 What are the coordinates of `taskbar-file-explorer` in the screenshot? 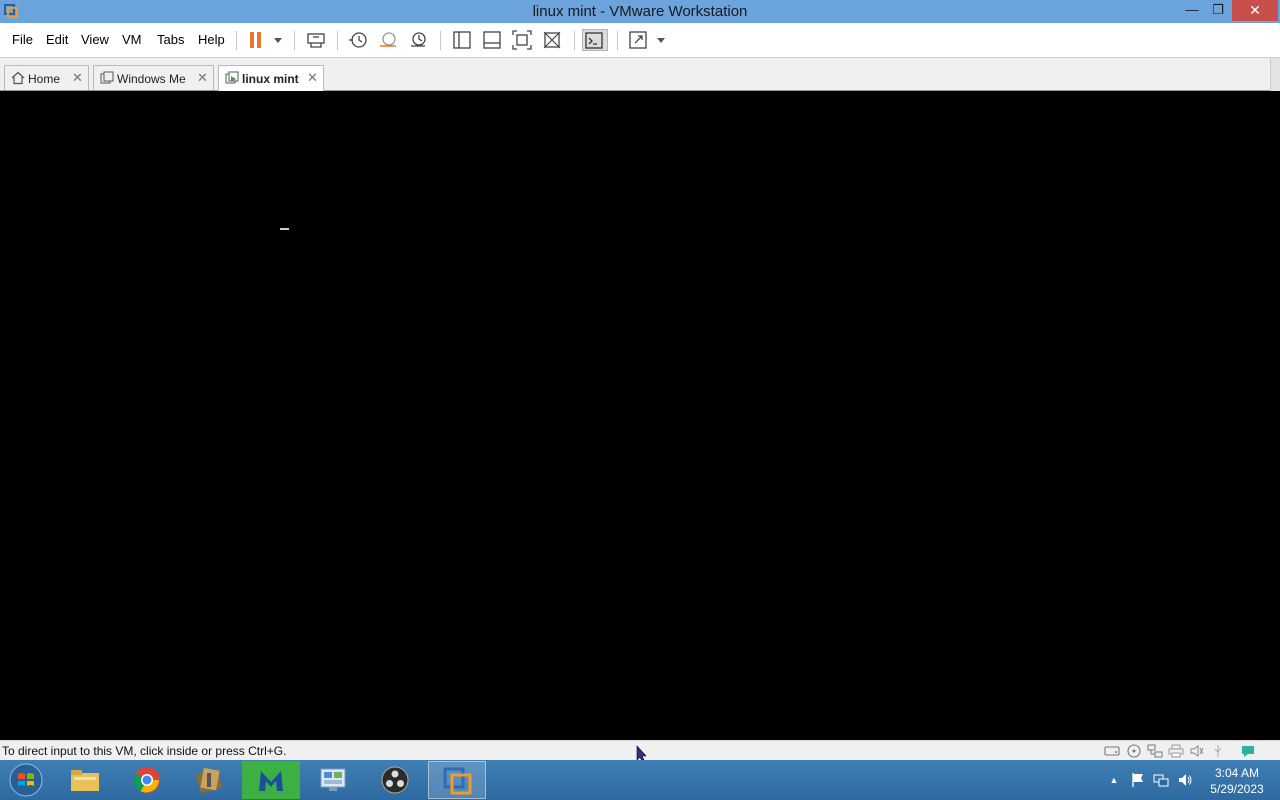 It's located at (85, 780).